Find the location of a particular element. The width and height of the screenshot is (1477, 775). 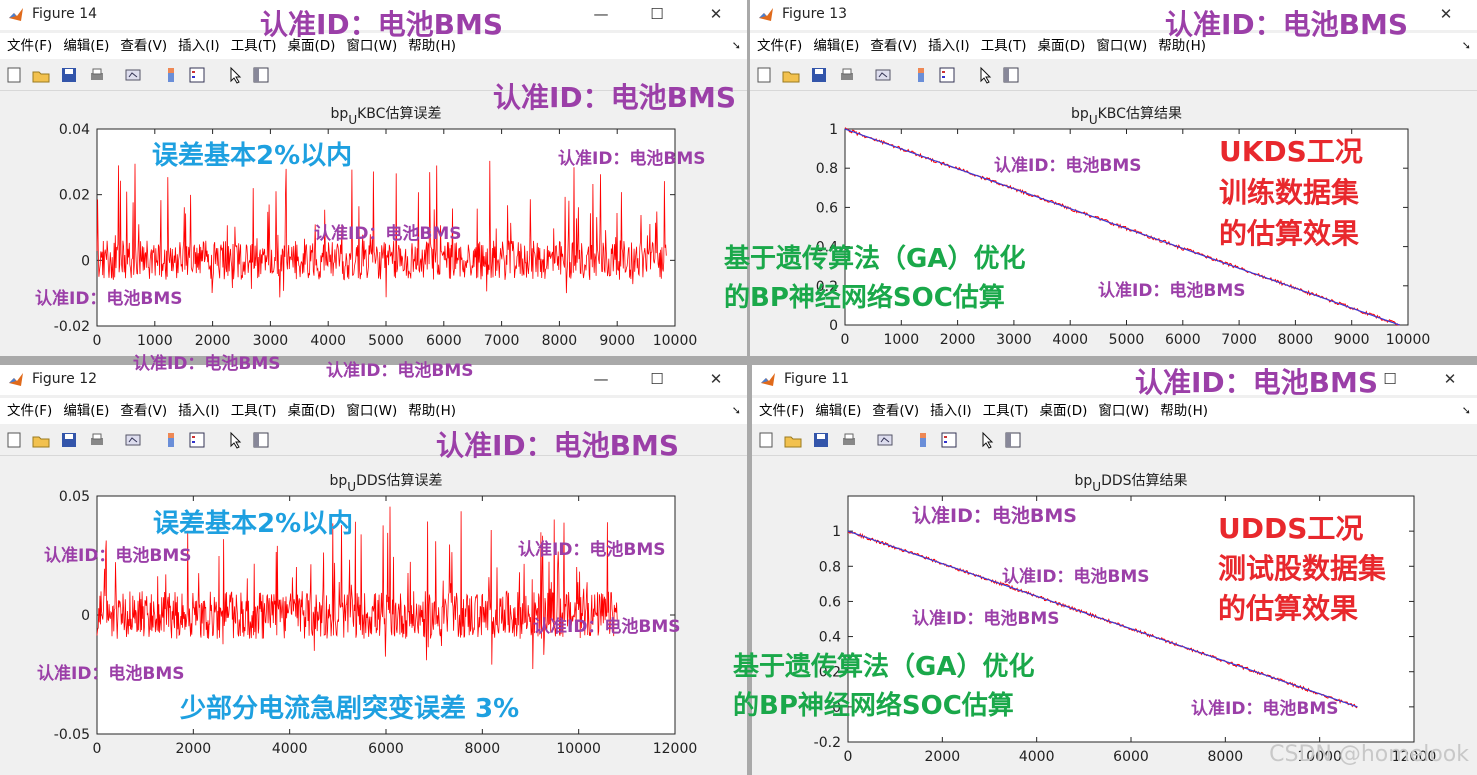

x-tick-label: 3000 is located at coordinates (271, 341).